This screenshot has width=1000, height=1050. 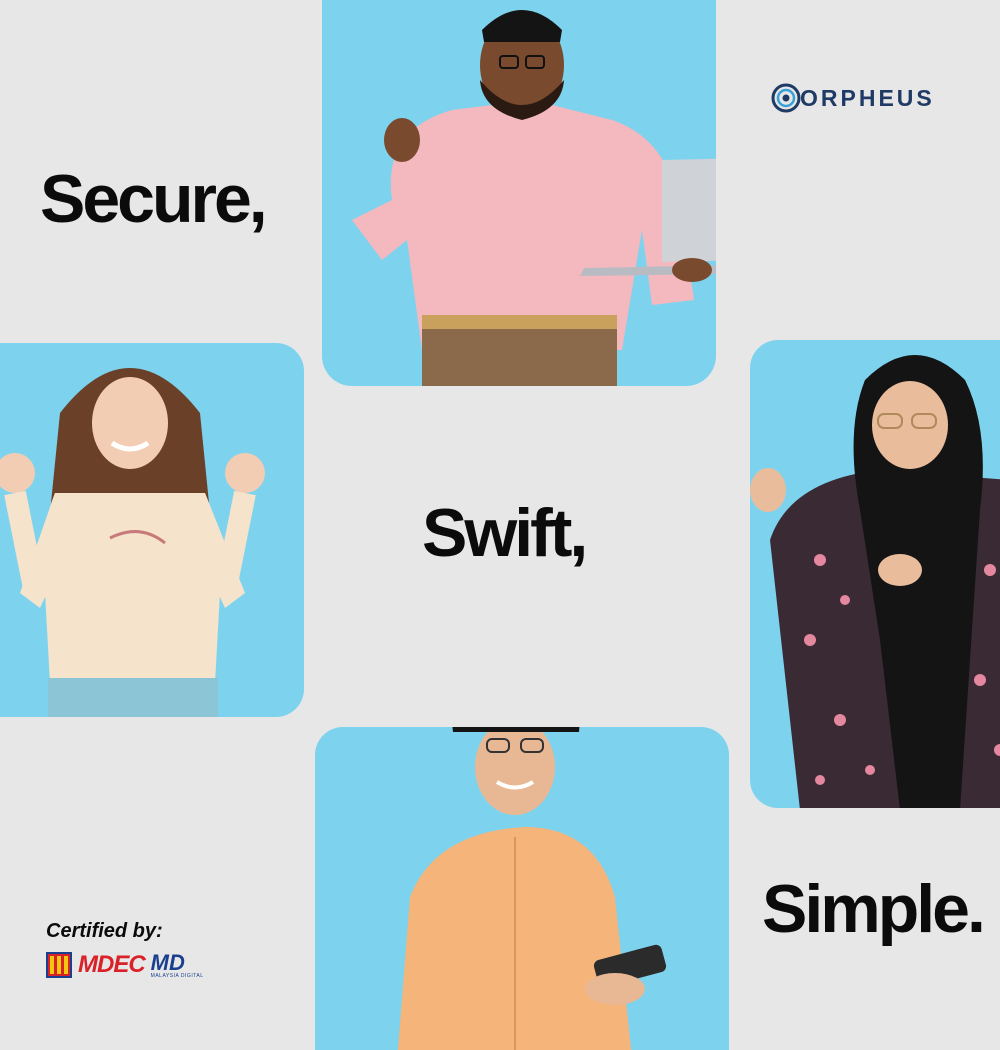 I want to click on certification-block: Certified by: MDEC MD MALAYSIA DIGITAL, so click(x=125, y=949).